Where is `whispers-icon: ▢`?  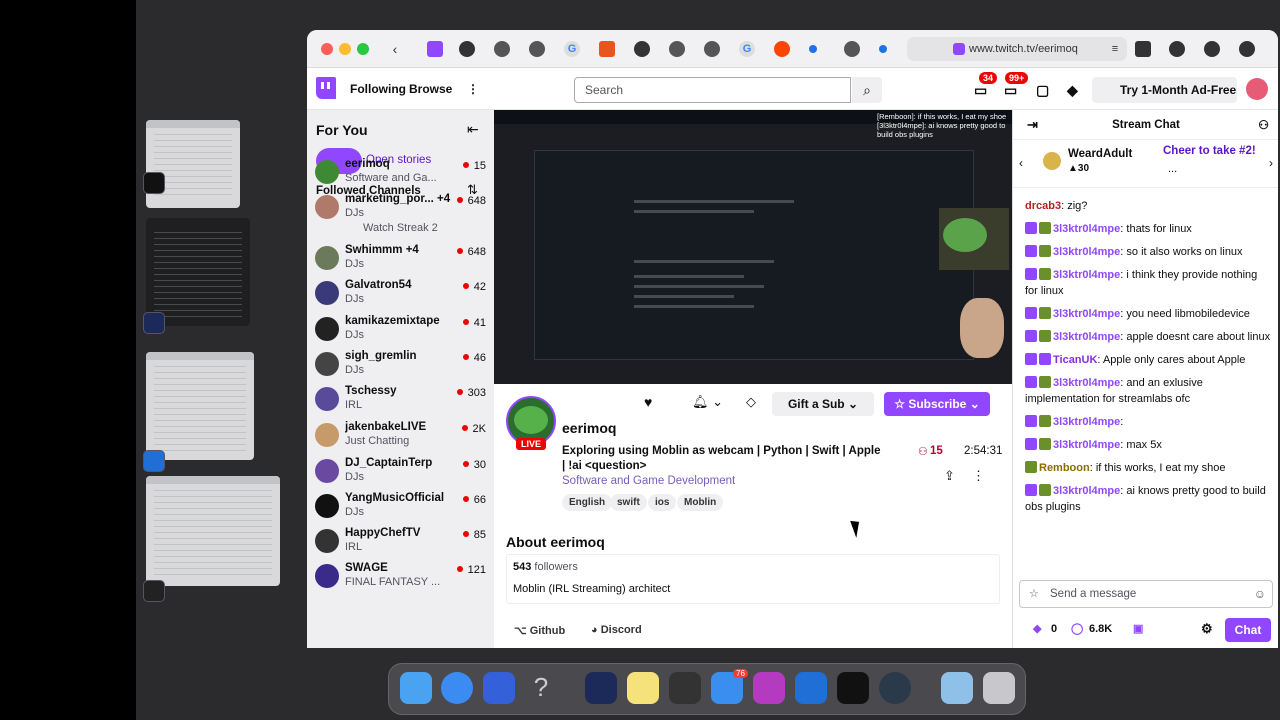 whispers-icon: ▢ is located at coordinates (1042, 90).